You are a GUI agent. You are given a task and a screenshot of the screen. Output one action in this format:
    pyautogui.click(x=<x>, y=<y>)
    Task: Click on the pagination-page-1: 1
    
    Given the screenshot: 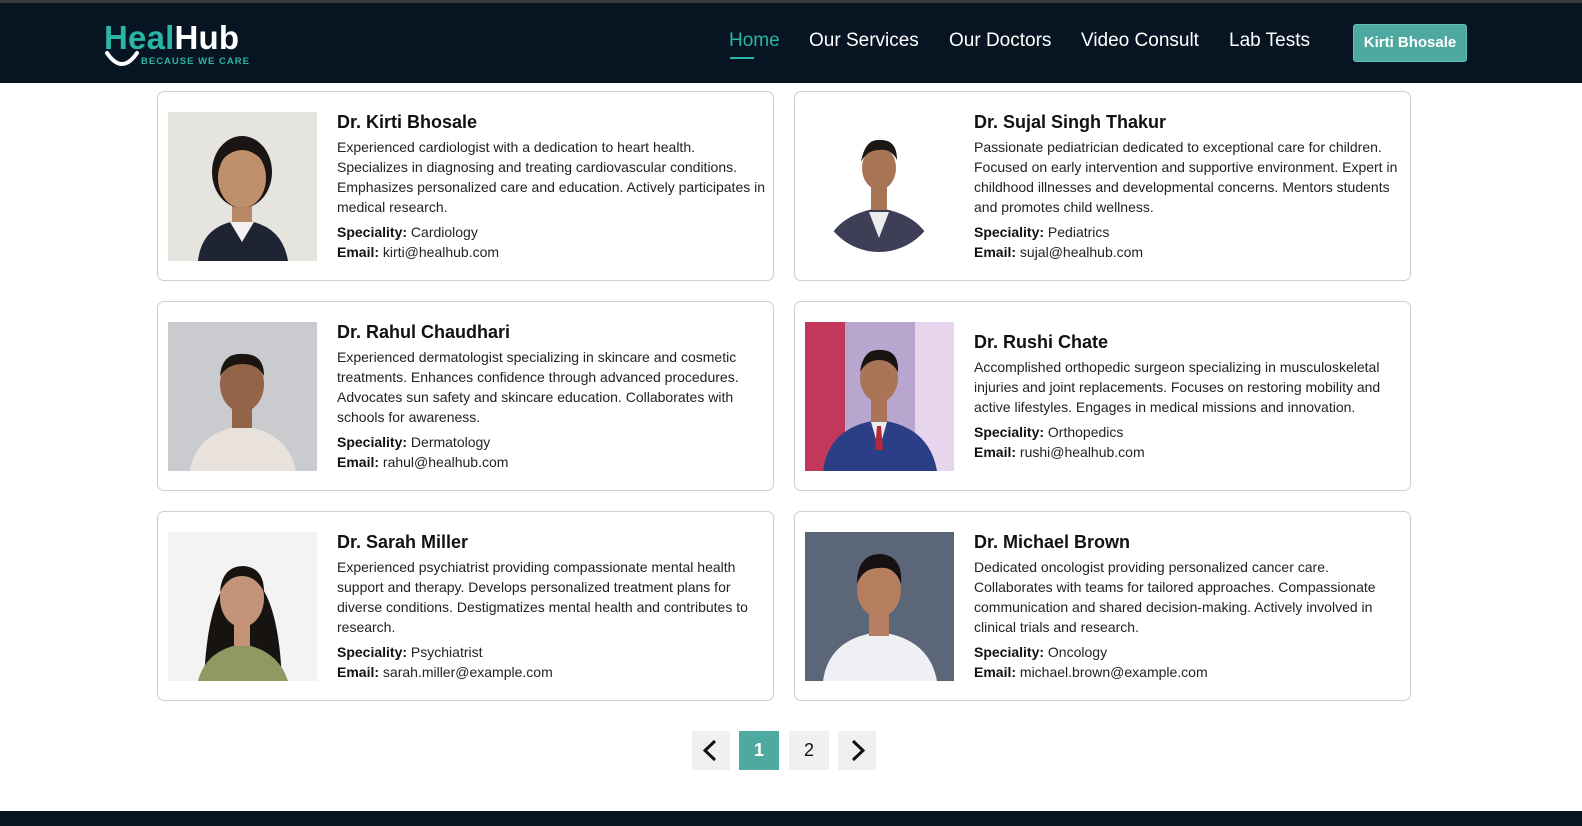 What is the action you would take?
    pyautogui.click(x=759, y=750)
    